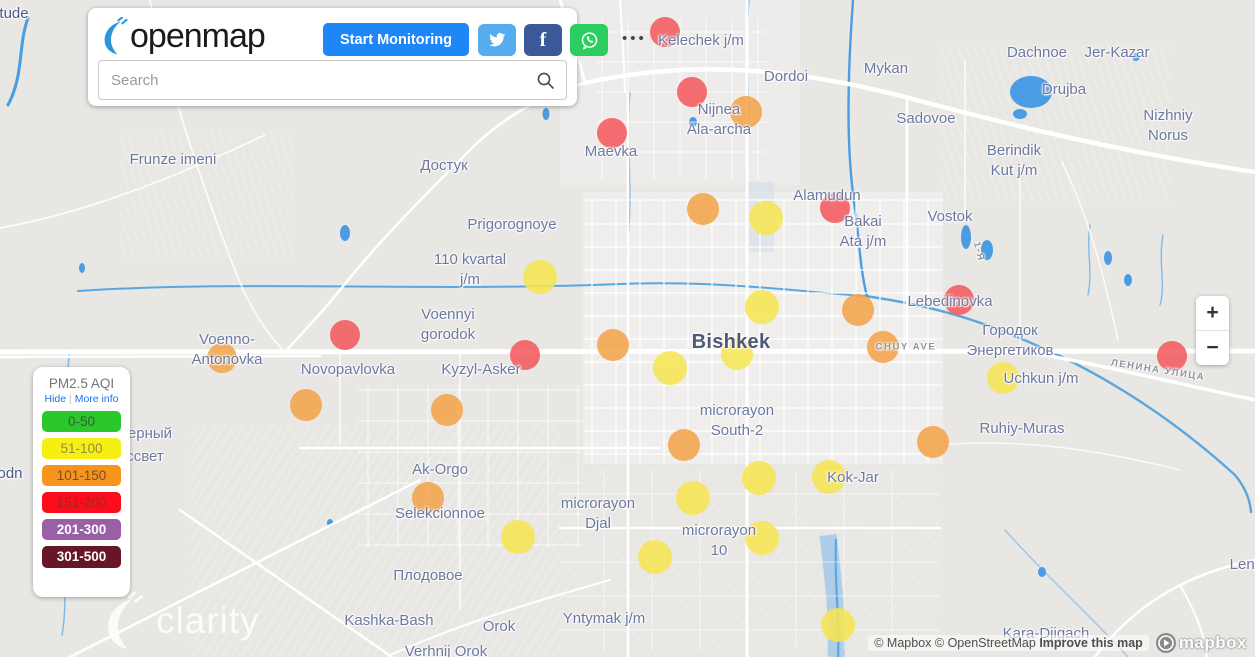 The image size is (1255, 657). I want to click on mapbox-logo: mapbox, so click(1201, 643).